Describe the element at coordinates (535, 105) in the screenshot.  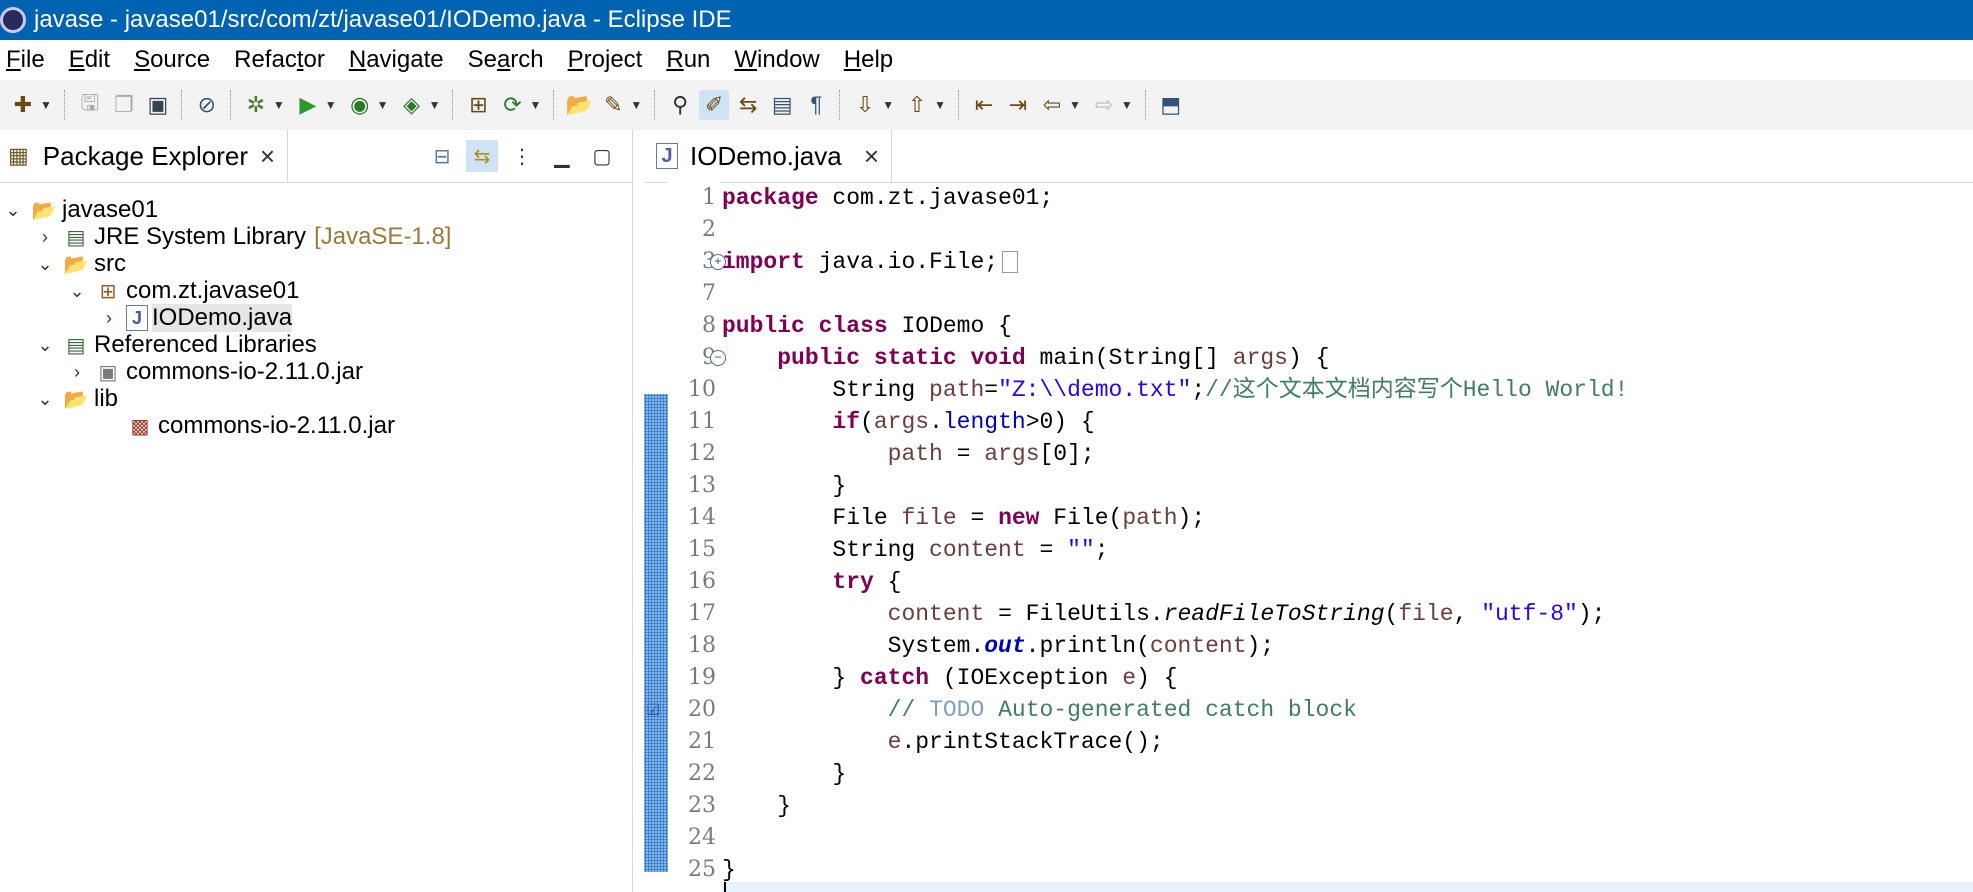
I see `new-class-dropdown-icon: ▼` at that location.